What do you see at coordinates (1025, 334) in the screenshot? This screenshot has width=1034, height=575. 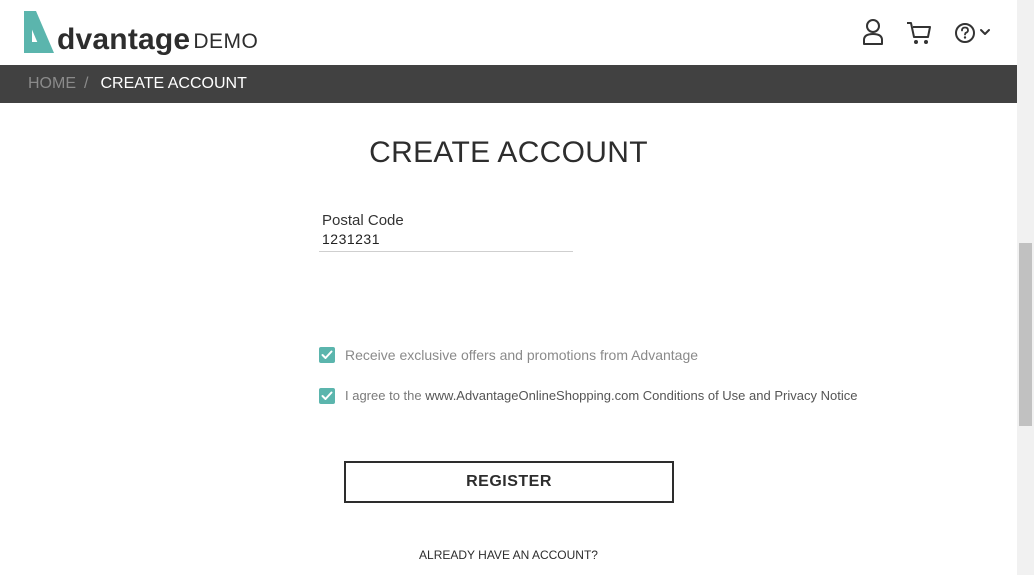 I see `scrollbar-thumb` at bounding box center [1025, 334].